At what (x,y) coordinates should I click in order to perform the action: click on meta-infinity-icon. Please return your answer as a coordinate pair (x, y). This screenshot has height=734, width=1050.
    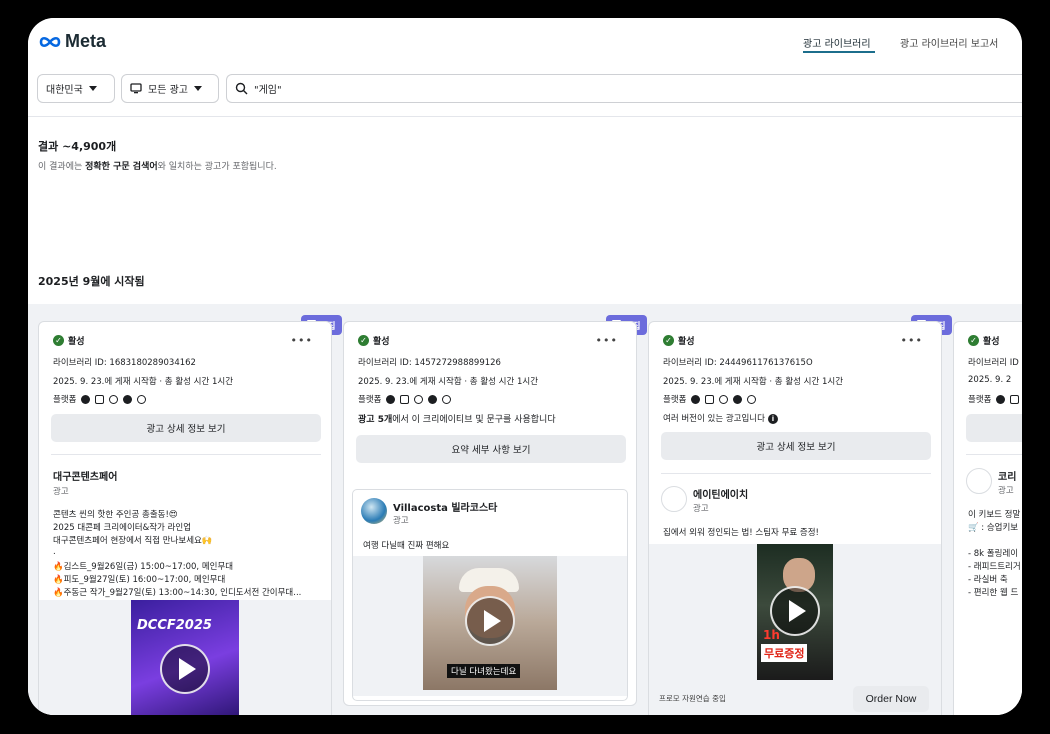
    Looking at the image, I should click on (50, 41).